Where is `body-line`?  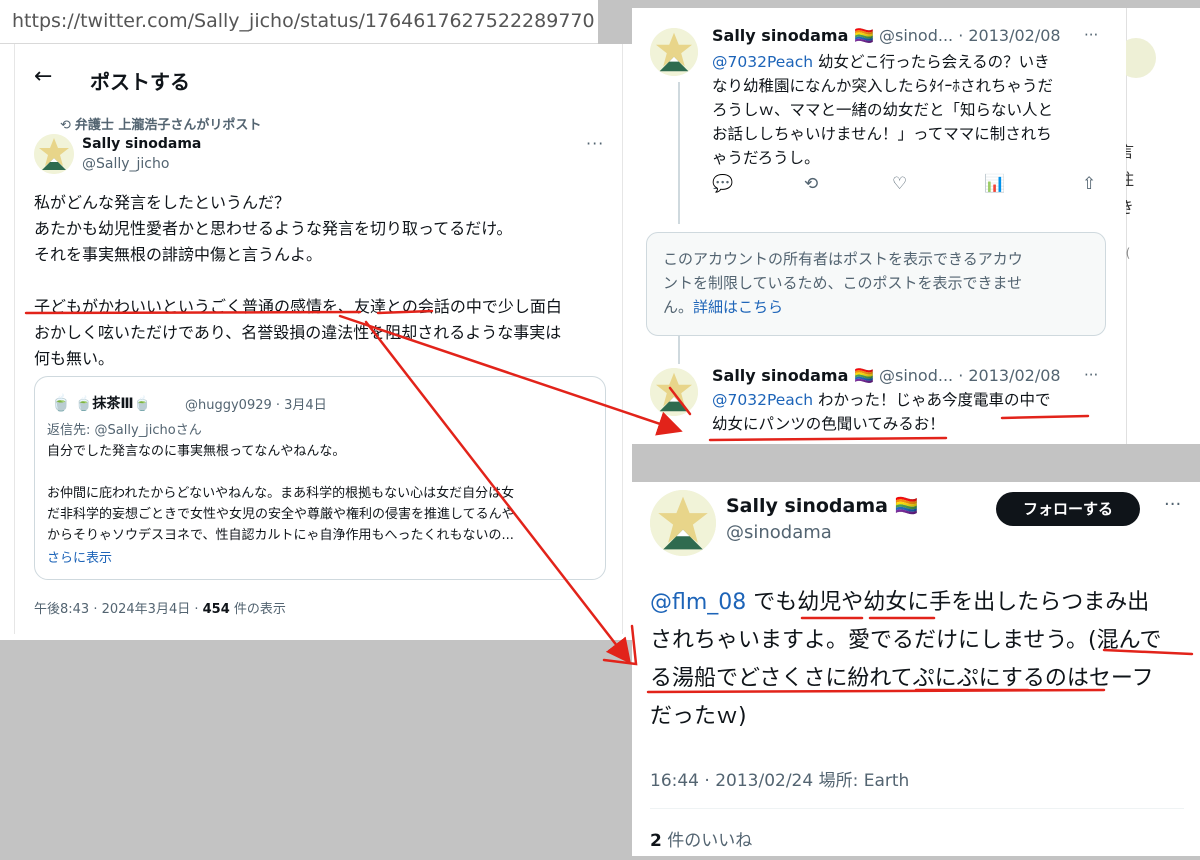
body-line is located at coordinates (324, 281).